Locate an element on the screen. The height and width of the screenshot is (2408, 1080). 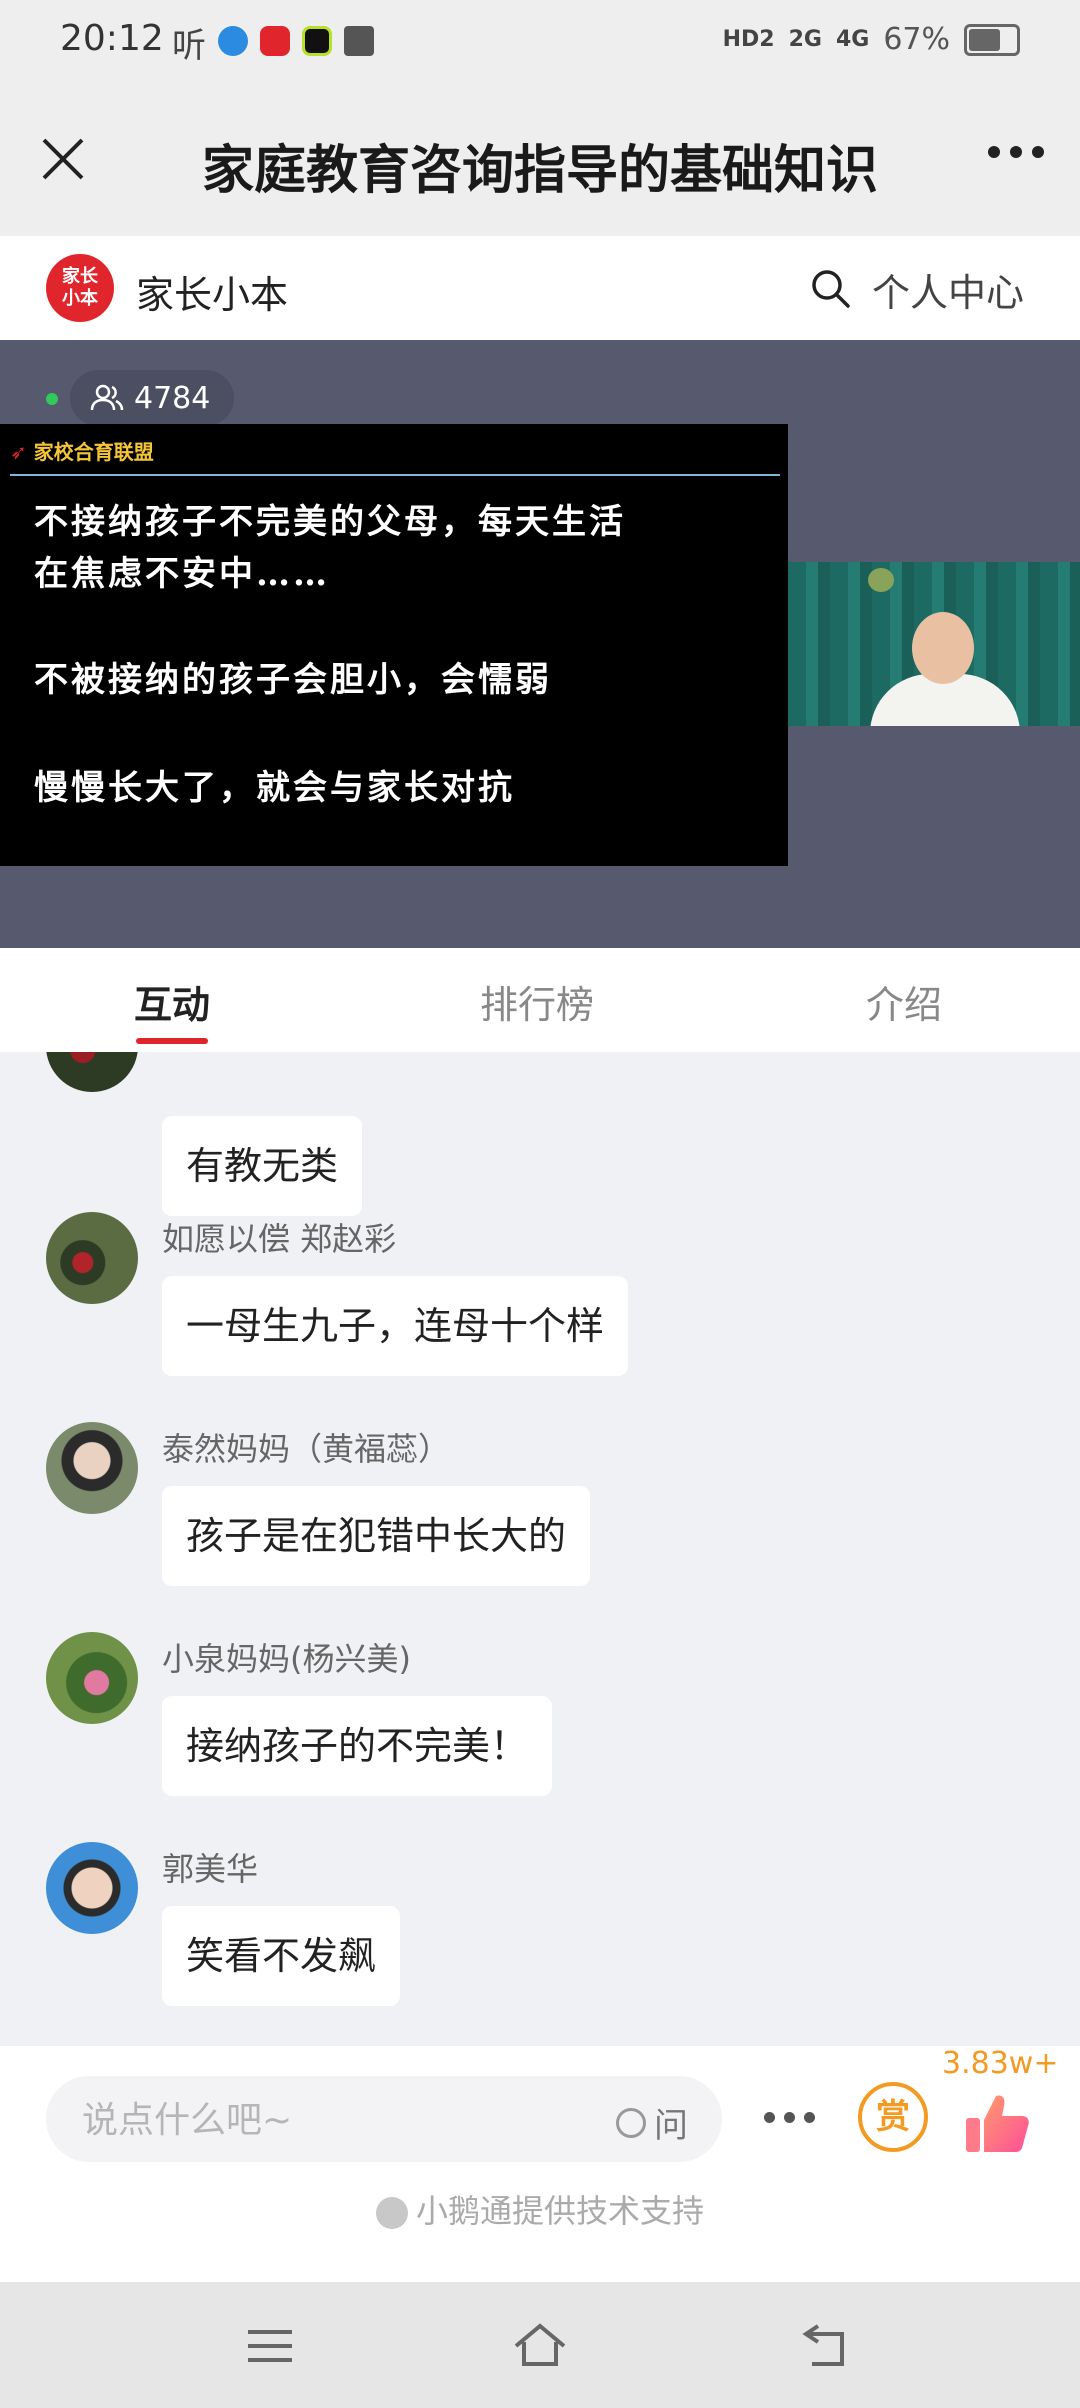
slide-line-4: 慢慢长大了，就会与家长对抗 is located at coordinates (274, 788).